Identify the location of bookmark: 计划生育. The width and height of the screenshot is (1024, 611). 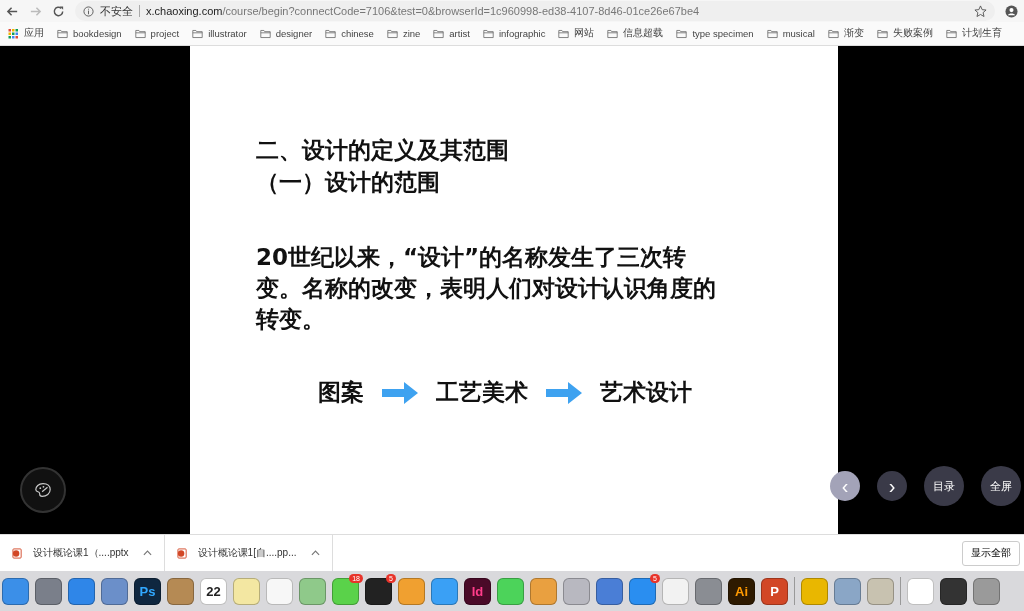
(973, 33).